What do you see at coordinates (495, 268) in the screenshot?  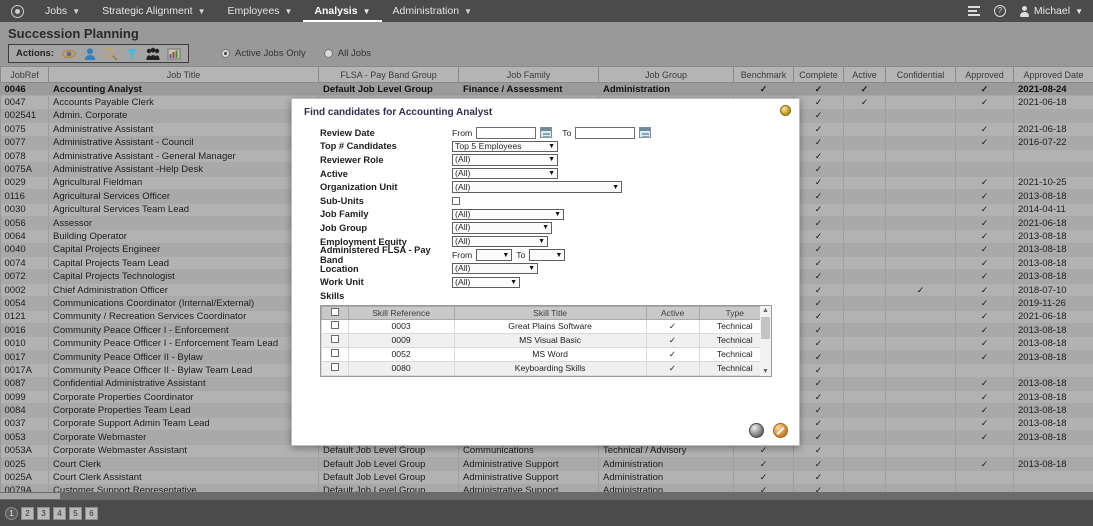 I see `location-select: (All) ▼` at bounding box center [495, 268].